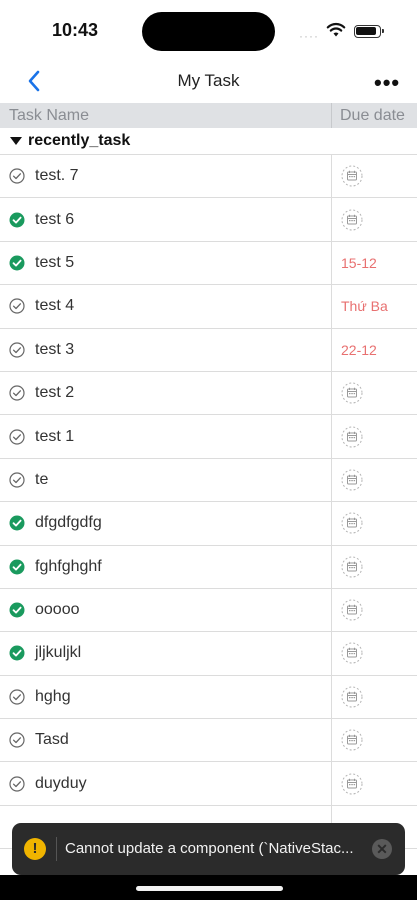  I want to click on column-header-due-date: Due date, so click(368, 115).